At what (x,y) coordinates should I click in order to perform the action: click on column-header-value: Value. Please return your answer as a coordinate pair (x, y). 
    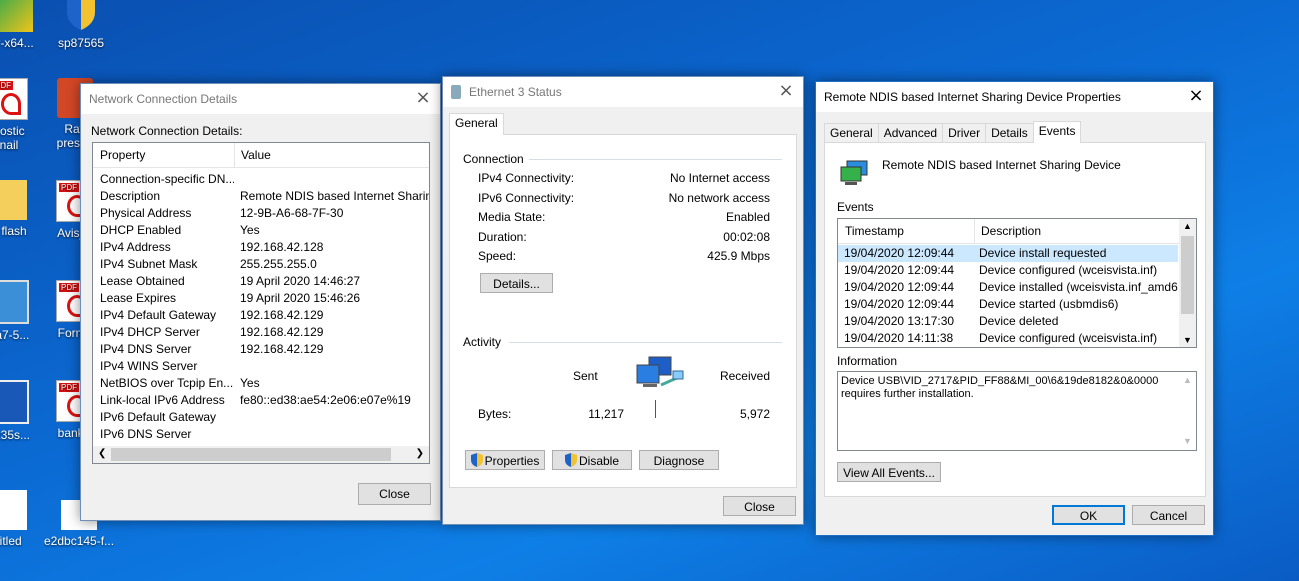
    Looking at the image, I should click on (332, 155).